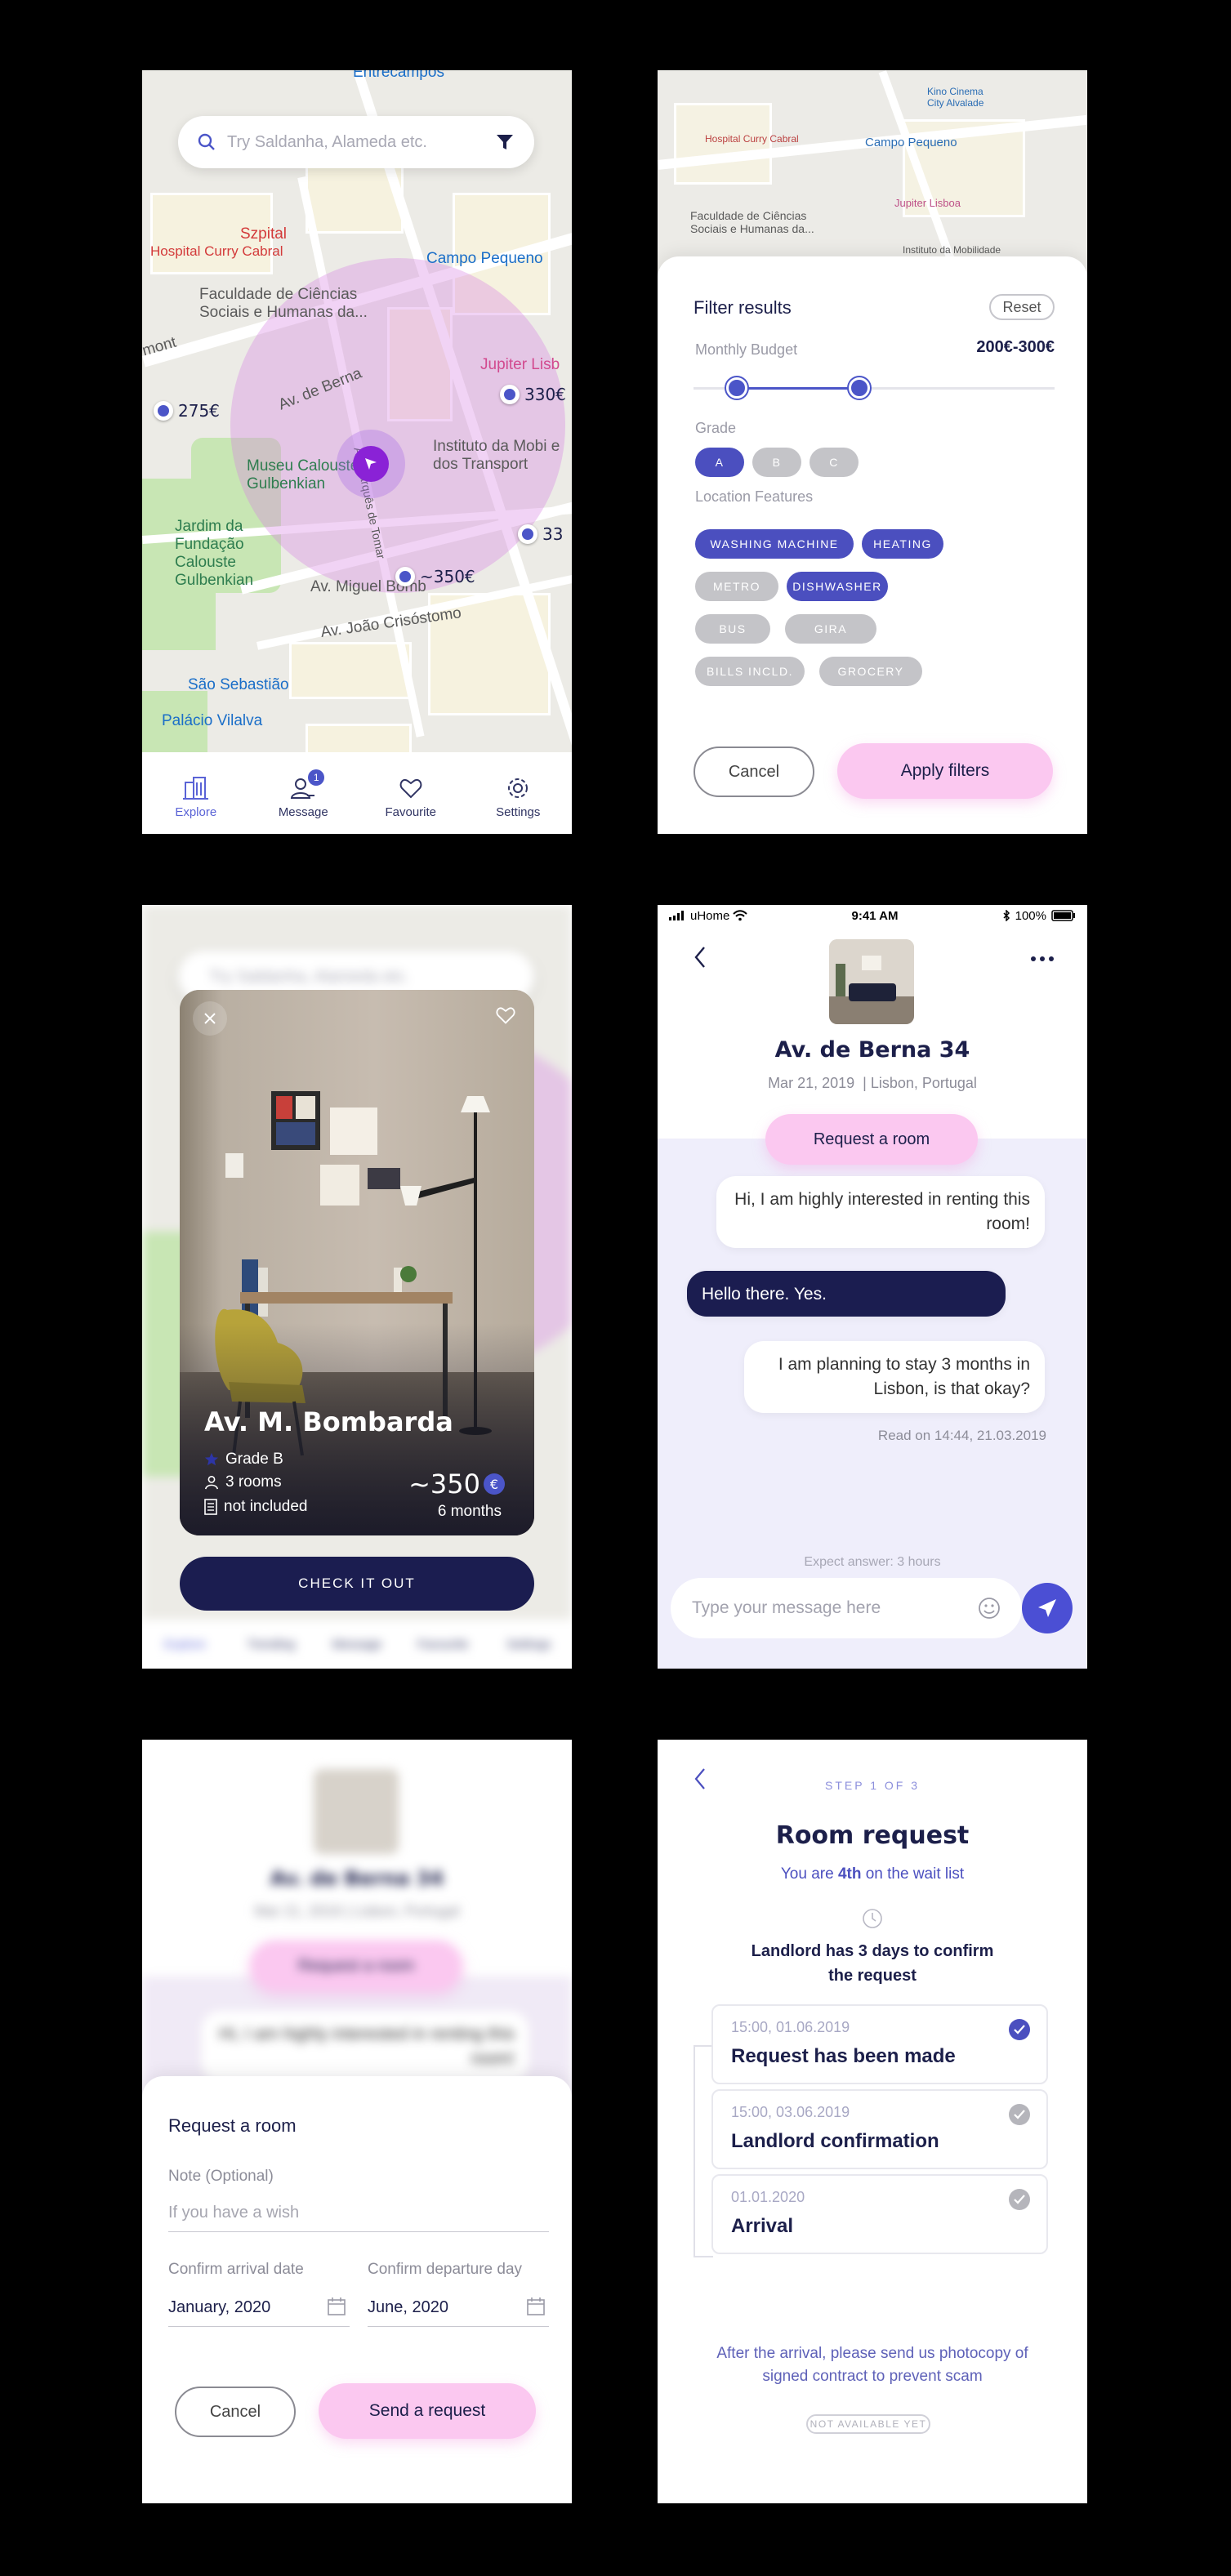 The width and height of the screenshot is (1231, 2576). What do you see at coordinates (271, 1644) in the screenshot?
I see `tab-label: Trending` at bounding box center [271, 1644].